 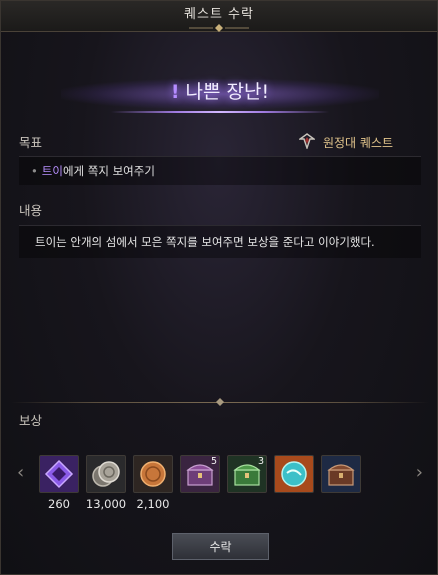 What do you see at coordinates (307, 141) in the screenshot?
I see `expedition-emblem-icon` at bounding box center [307, 141].